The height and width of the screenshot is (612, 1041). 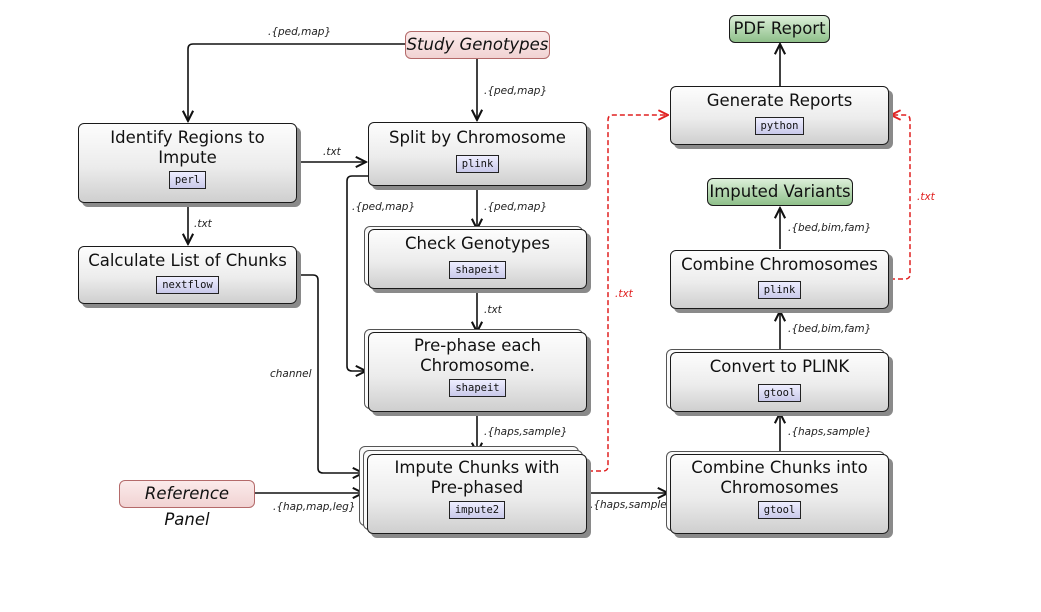 What do you see at coordinates (477, 137) in the screenshot?
I see `process-title: Split by Chromosome` at bounding box center [477, 137].